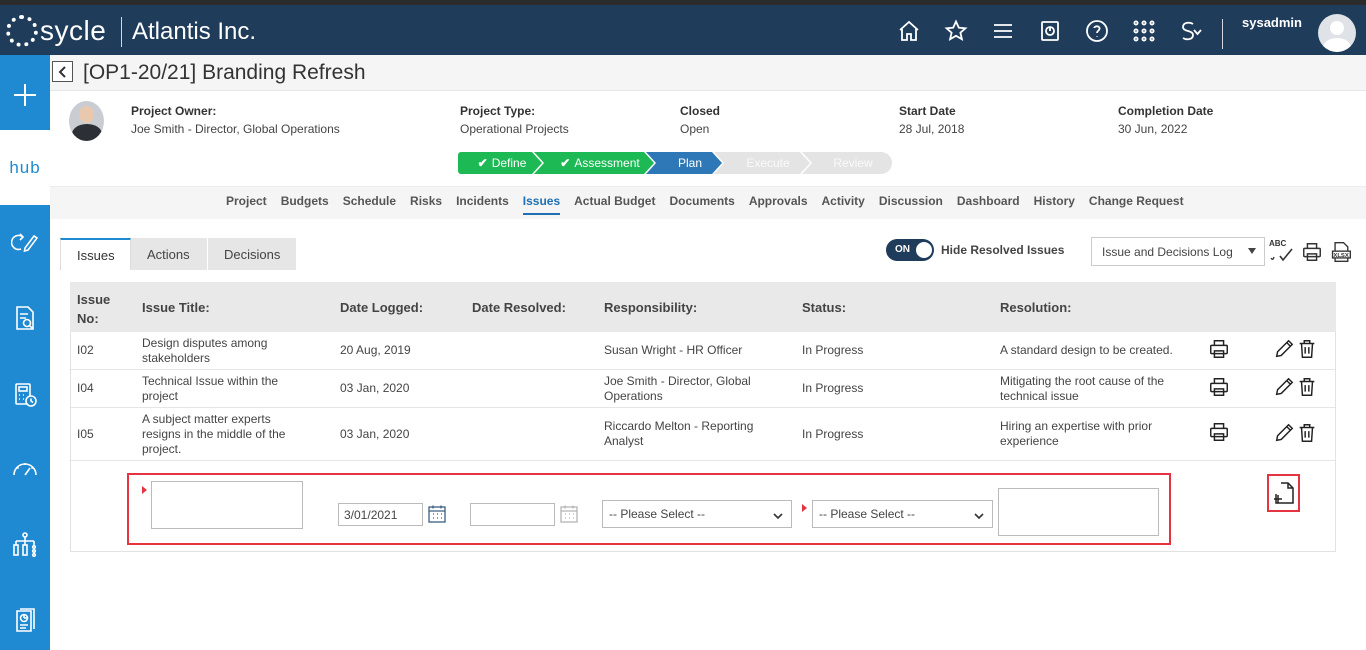  I want to click on project-owner-value: Joe Smith - Director, Global Operations, so click(235, 129).